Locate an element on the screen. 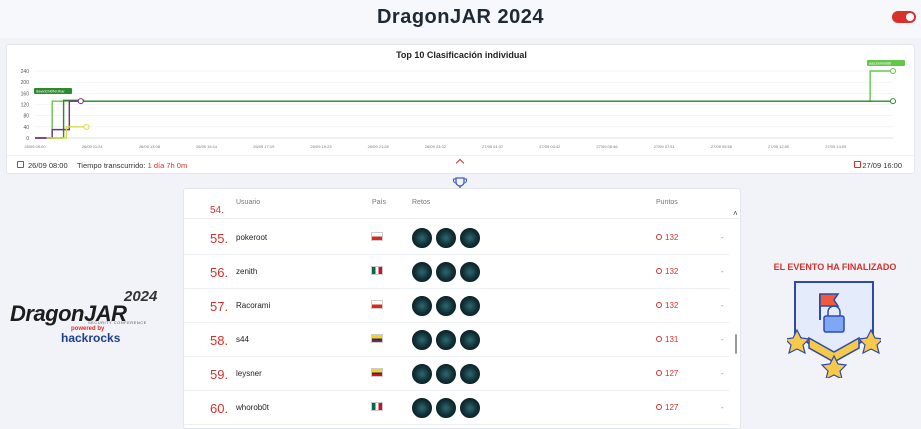 The width and height of the screenshot is (921, 429). row-rank: 60. is located at coordinates (219, 408).